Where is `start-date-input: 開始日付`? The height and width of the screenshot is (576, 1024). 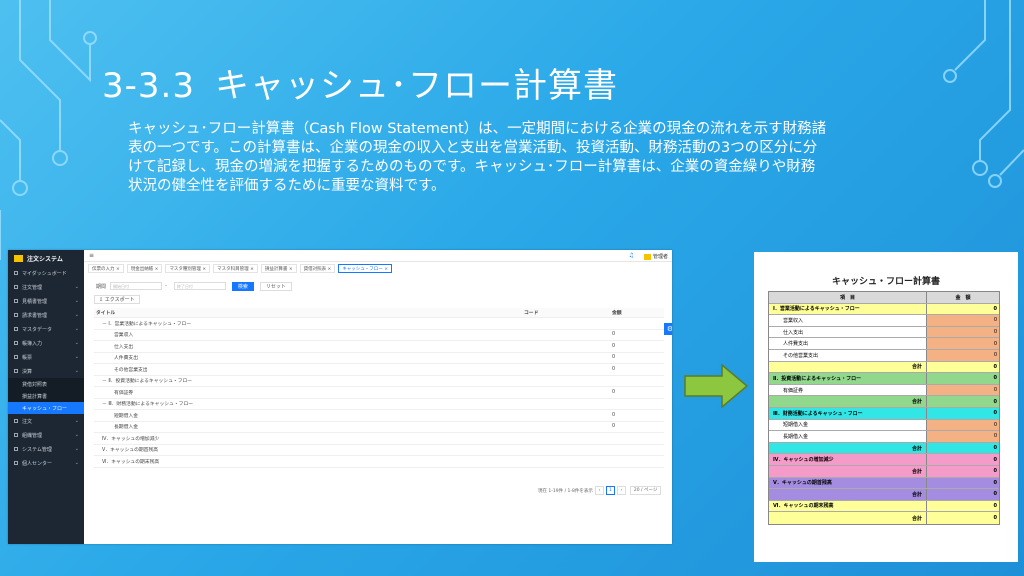 start-date-input: 開始日付 is located at coordinates (136, 286).